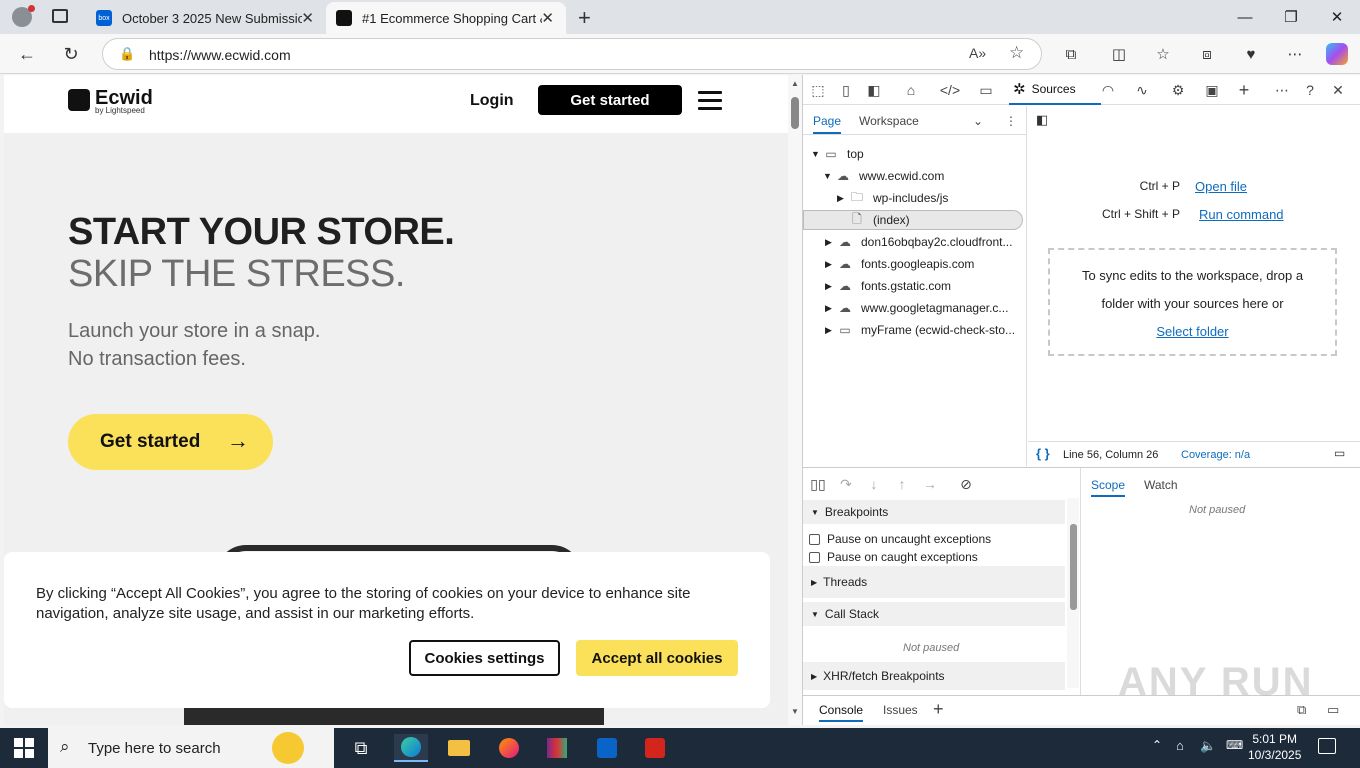 The image size is (1360, 768). I want to click on edge-browser-icon, so click(411, 748).